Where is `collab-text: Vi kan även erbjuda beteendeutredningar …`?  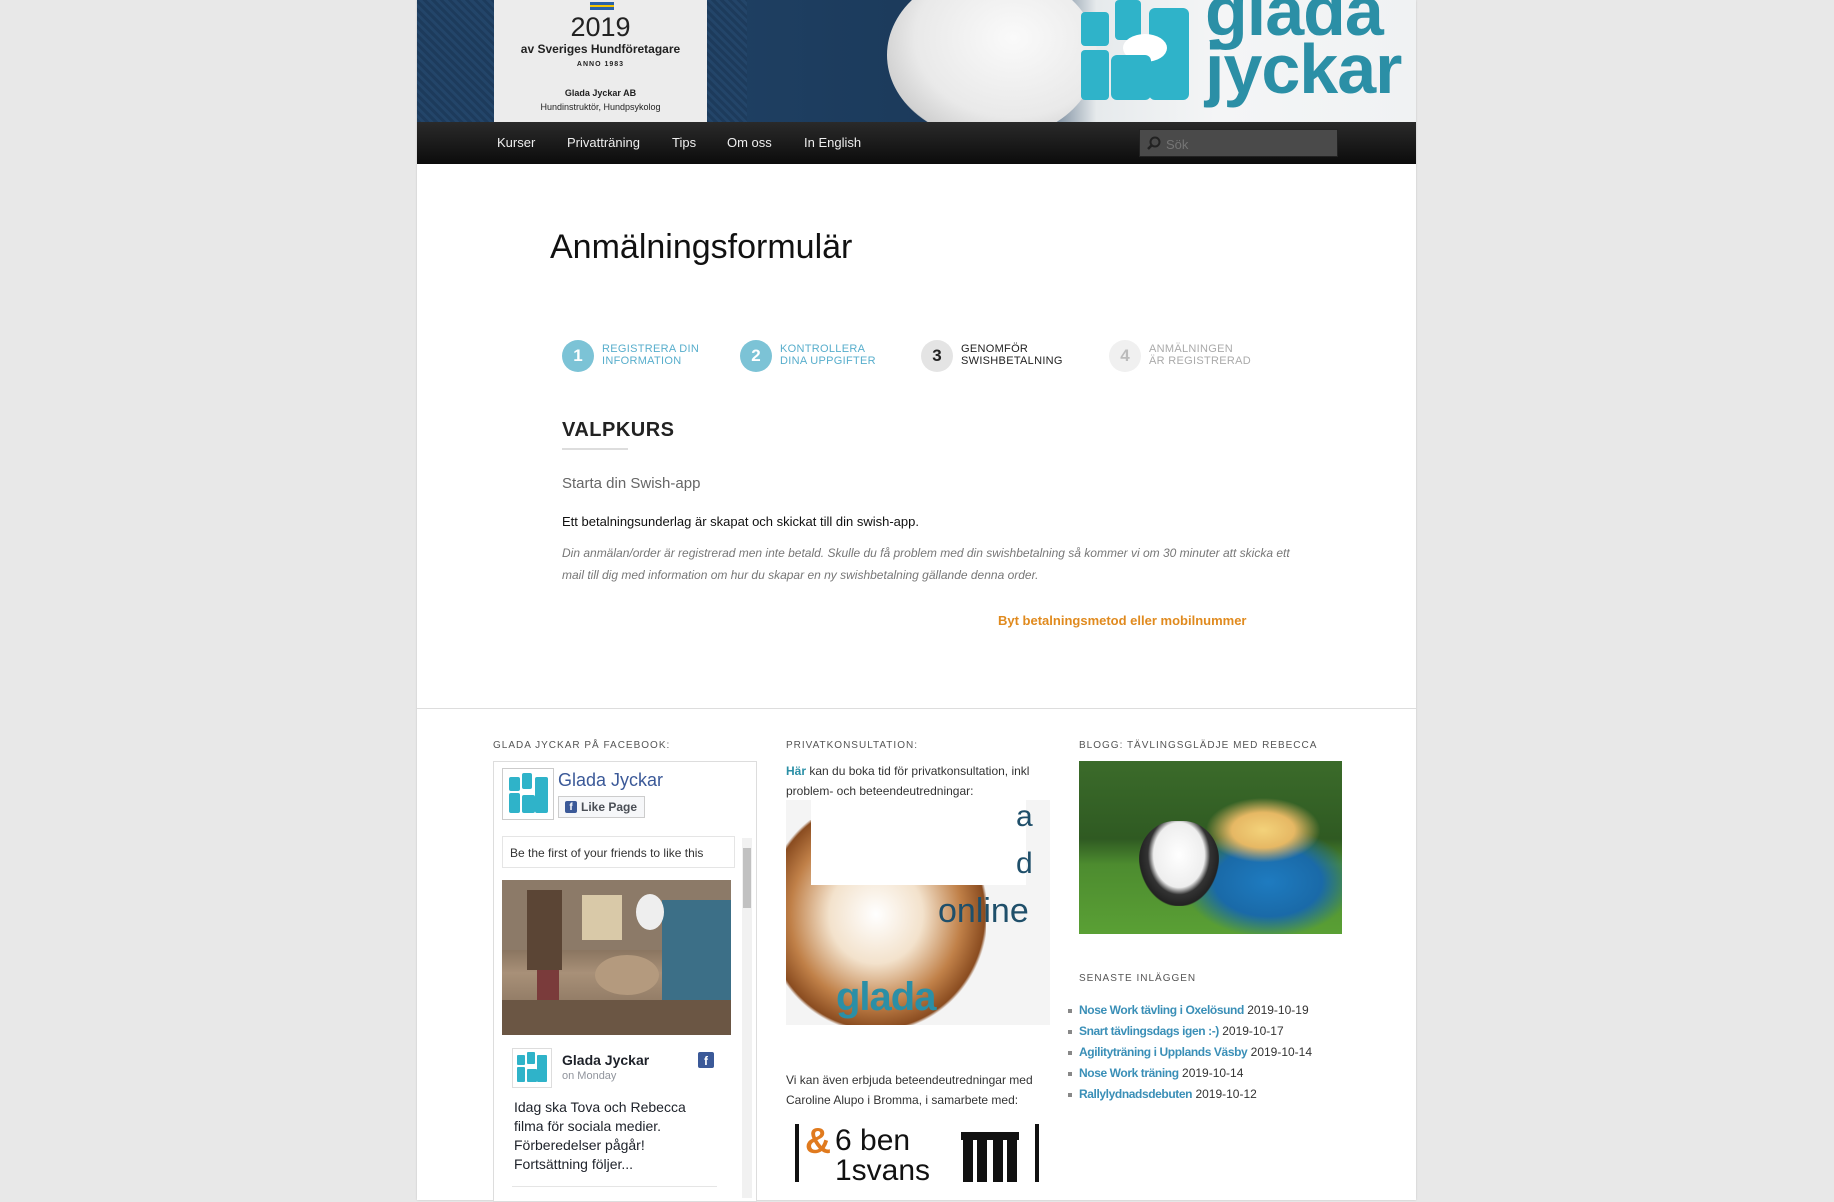 collab-text: Vi kan även erbjuda beteendeutredningar … is located at coordinates (909, 1090).